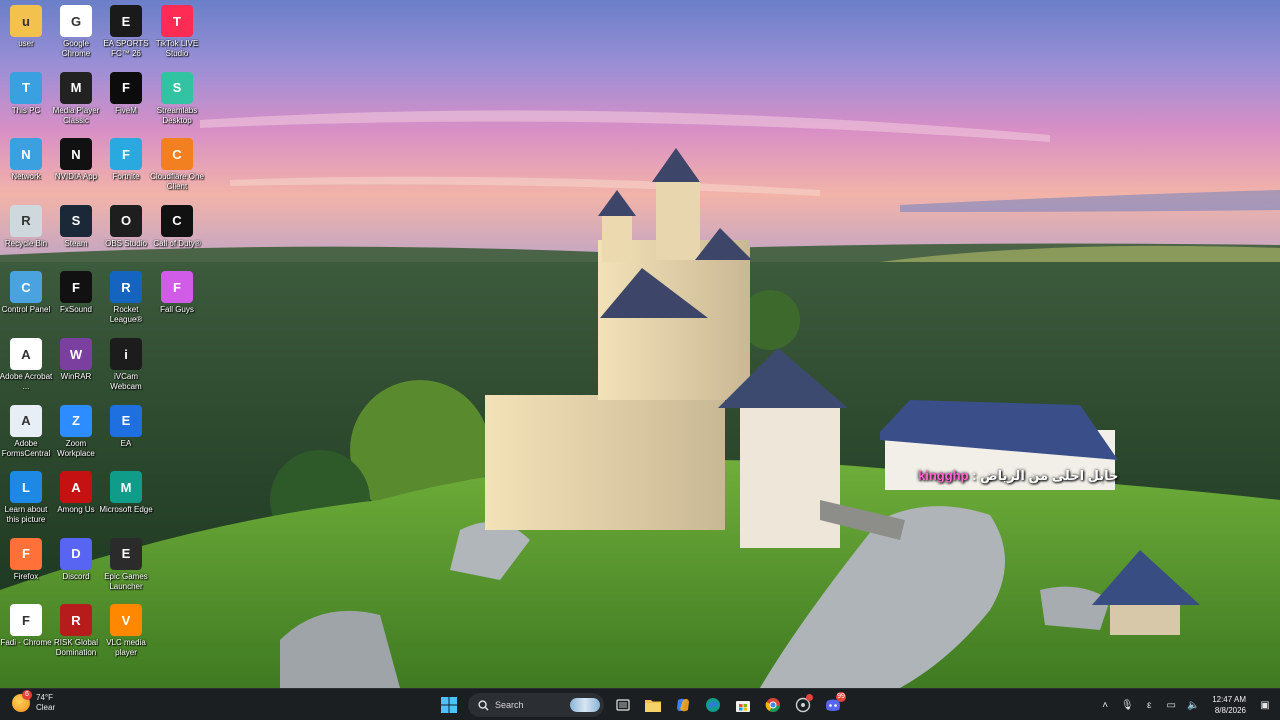  Describe the element at coordinates (126, 87) in the screenshot. I see `fivem-icon: F` at that location.